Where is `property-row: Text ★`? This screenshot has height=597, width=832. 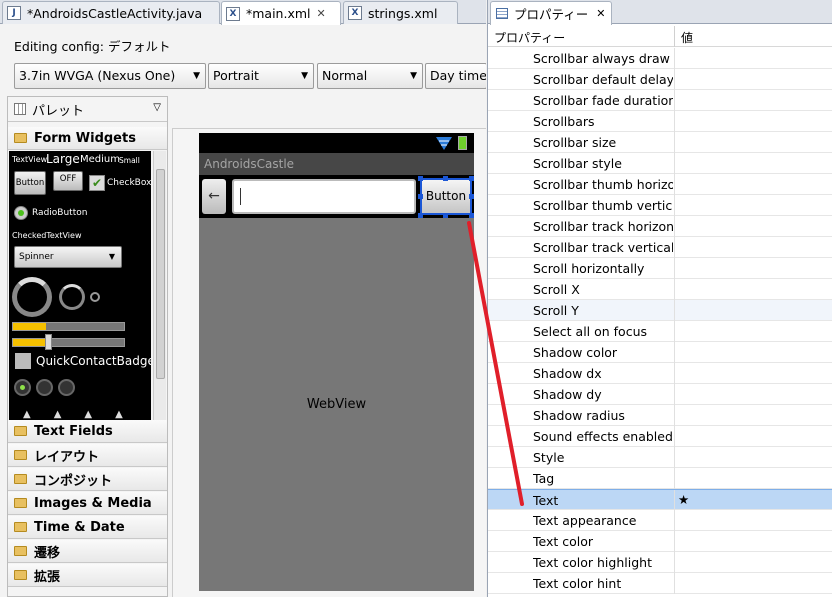 property-row: Text ★ is located at coordinates (660, 500).